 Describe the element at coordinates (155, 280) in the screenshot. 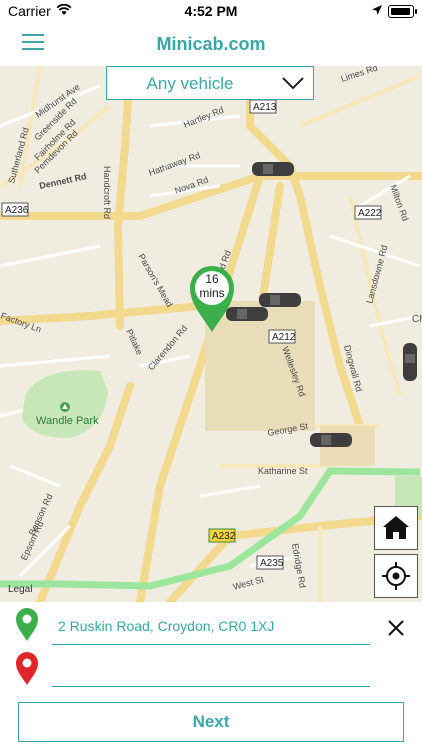

I see `street-label: Parson's Mead` at that location.